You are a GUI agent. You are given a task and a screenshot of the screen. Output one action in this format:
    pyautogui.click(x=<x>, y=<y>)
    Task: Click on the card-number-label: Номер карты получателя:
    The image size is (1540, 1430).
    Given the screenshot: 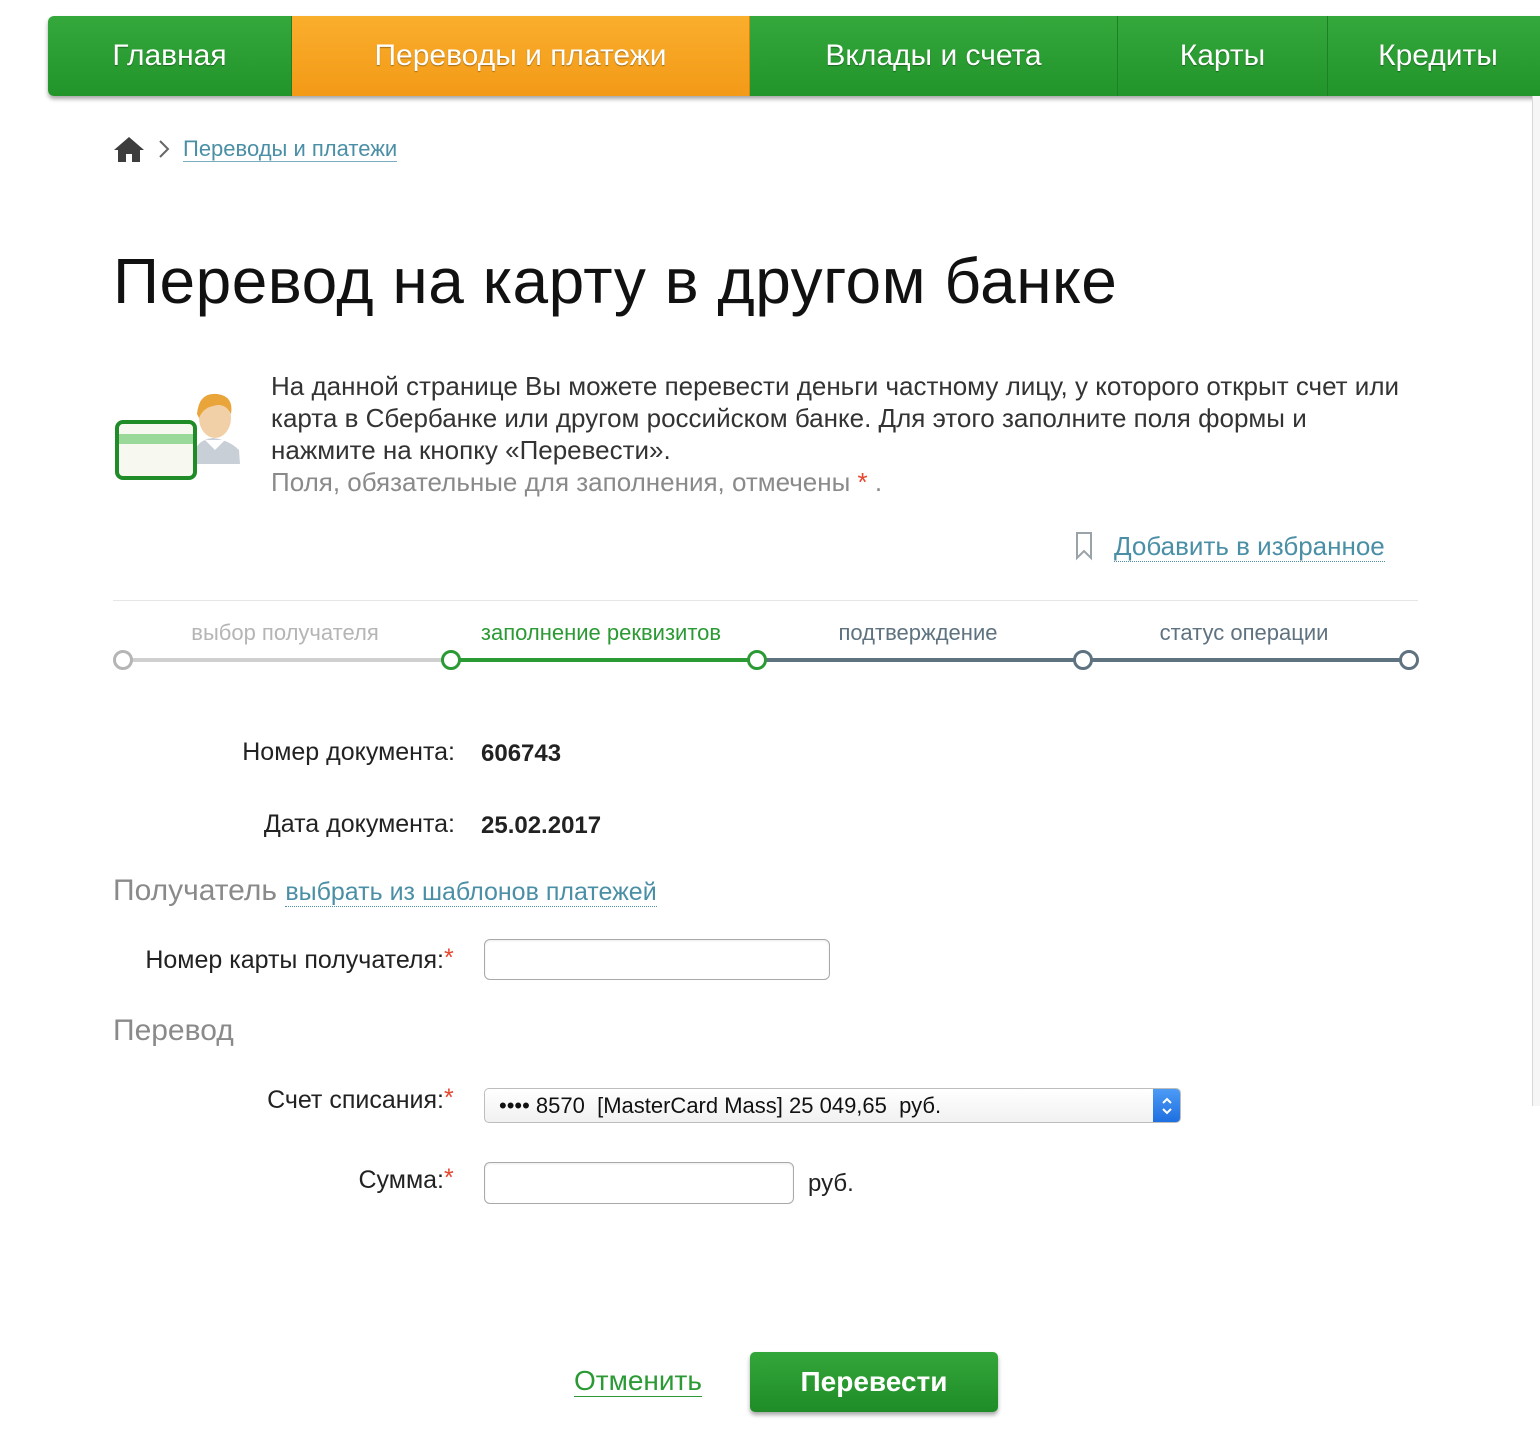 What is the action you would take?
    pyautogui.click(x=294, y=960)
    